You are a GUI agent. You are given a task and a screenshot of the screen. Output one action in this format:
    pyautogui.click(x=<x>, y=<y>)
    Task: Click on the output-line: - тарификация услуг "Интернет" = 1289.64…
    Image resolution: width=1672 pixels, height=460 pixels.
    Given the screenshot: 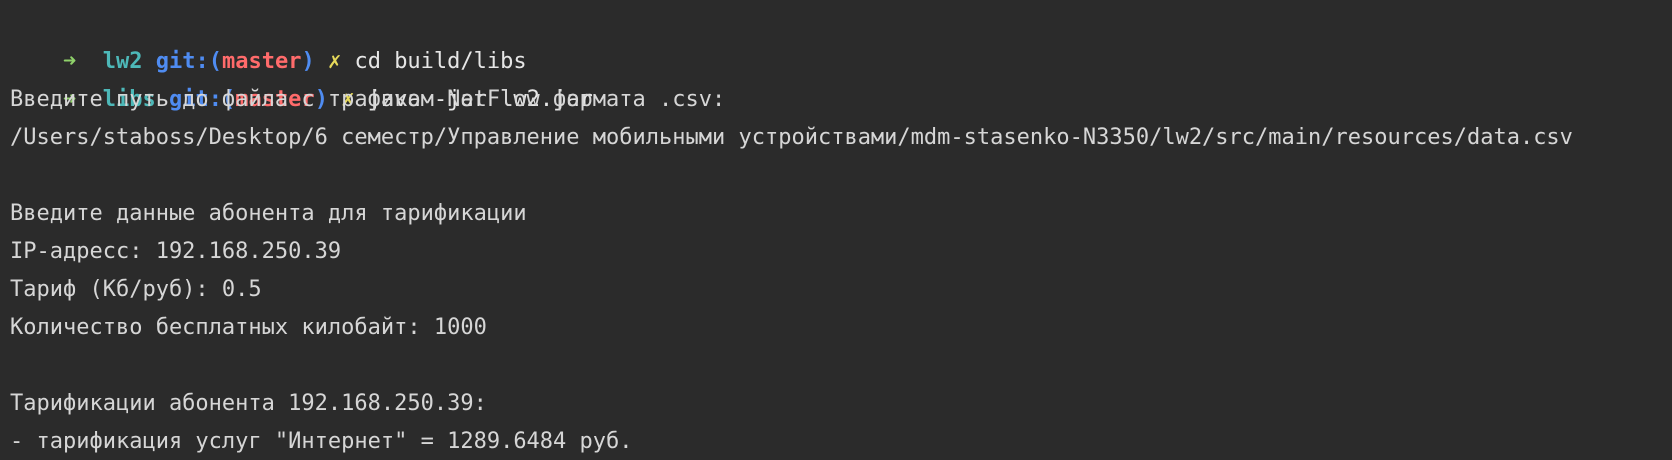 What is the action you would take?
    pyautogui.click(x=321, y=441)
    